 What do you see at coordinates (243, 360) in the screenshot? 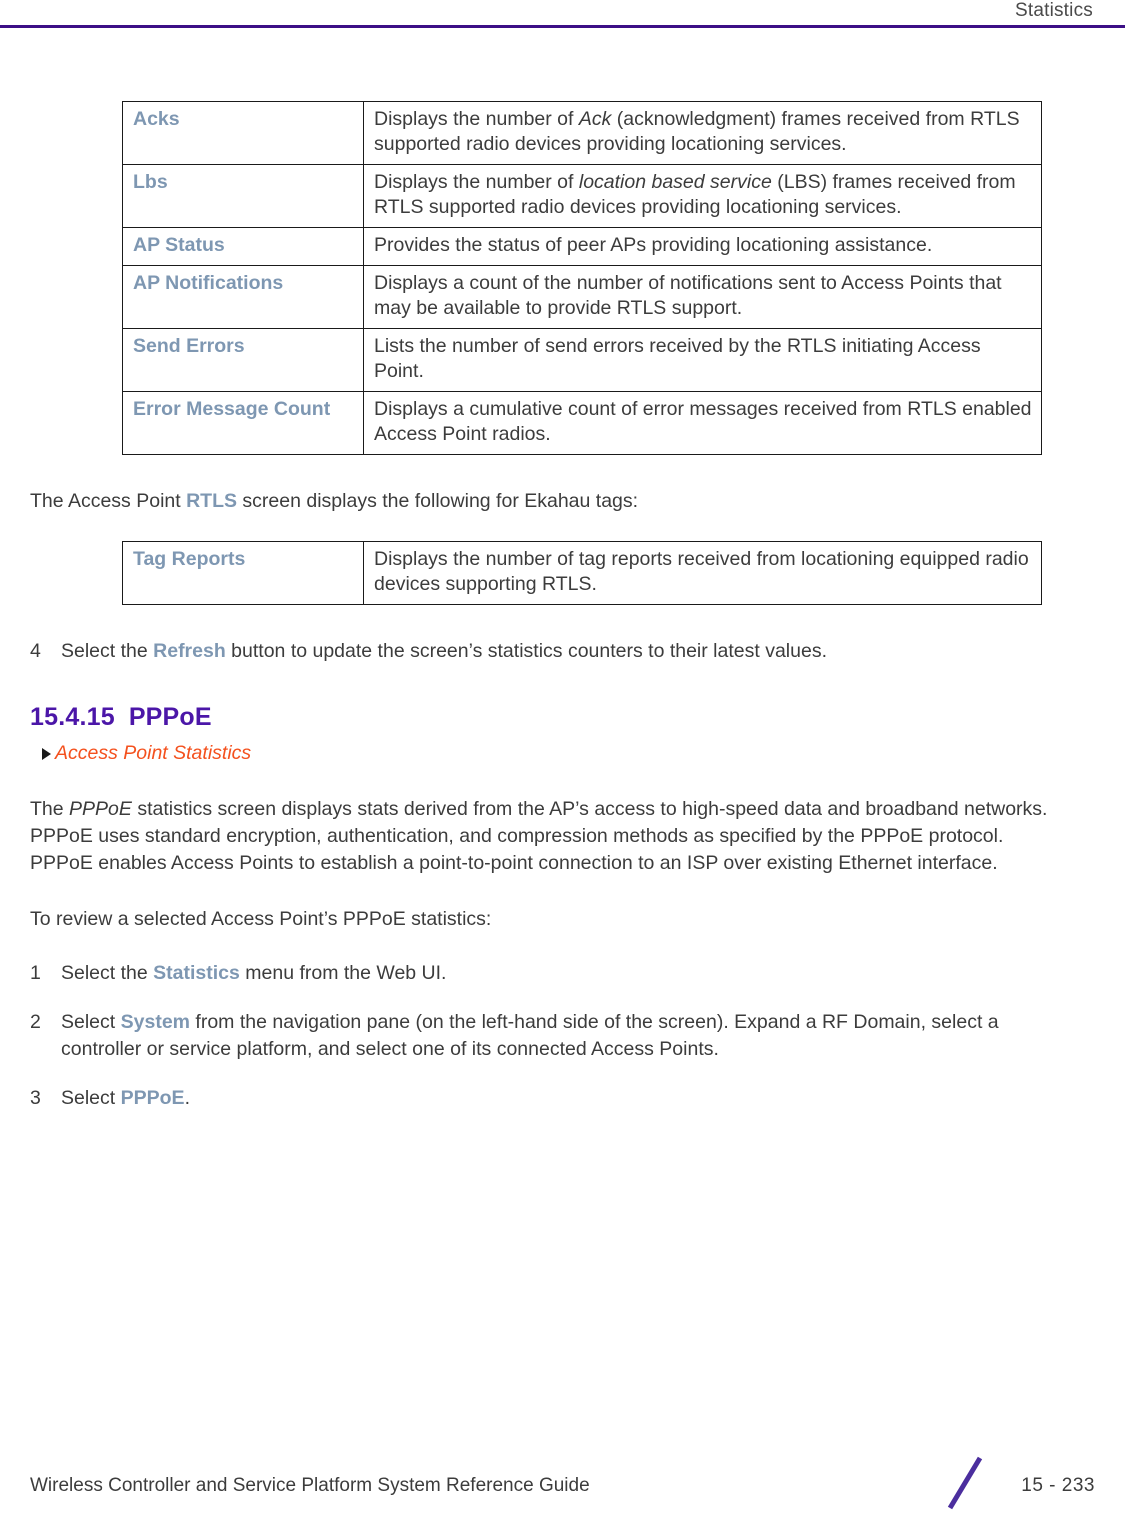
I see `table-term-cell: Send Errors` at bounding box center [243, 360].